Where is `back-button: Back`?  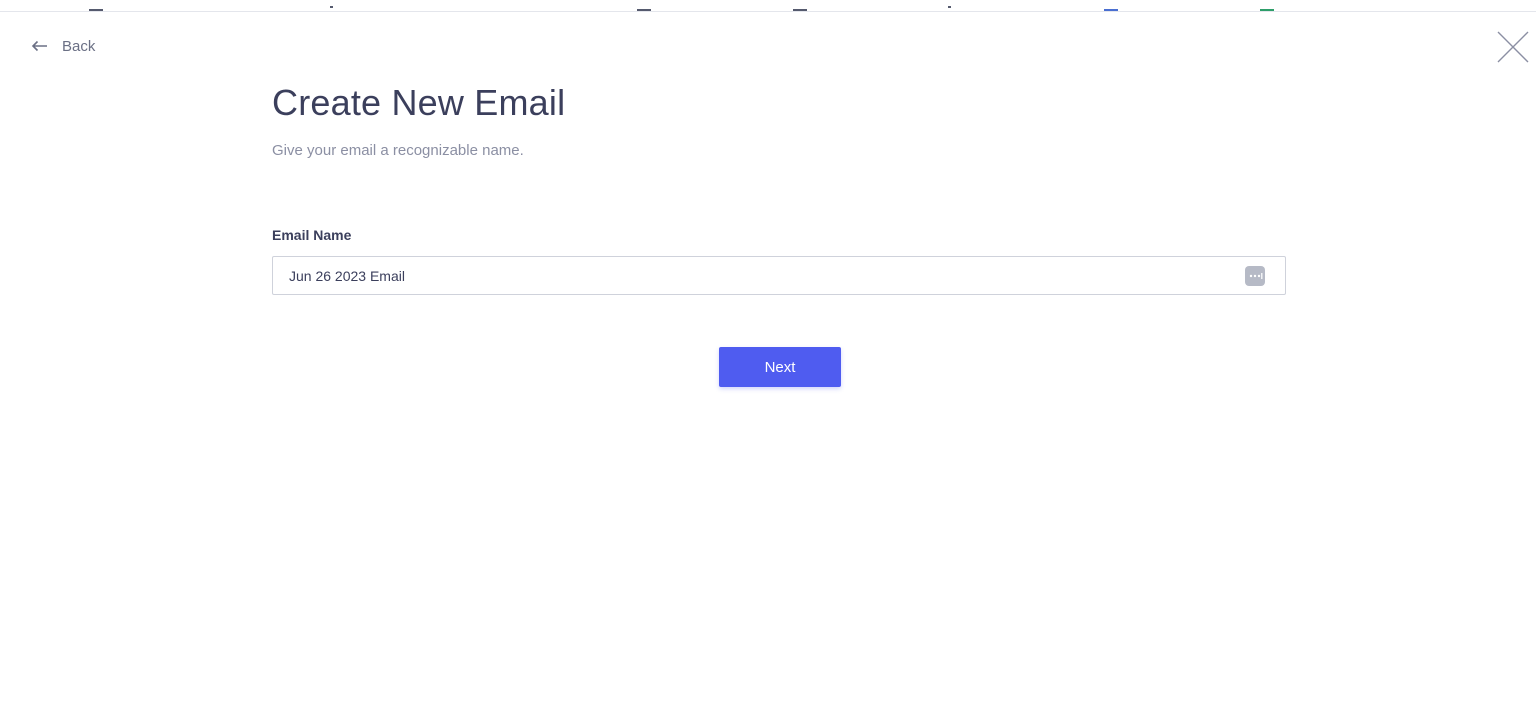
back-button: Back is located at coordinates (63, 46).